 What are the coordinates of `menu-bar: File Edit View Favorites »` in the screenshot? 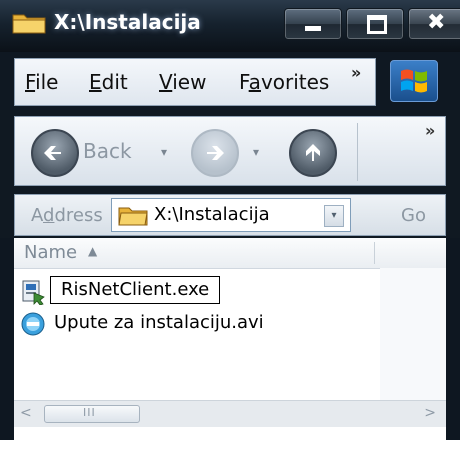 It's located at (230, 81).